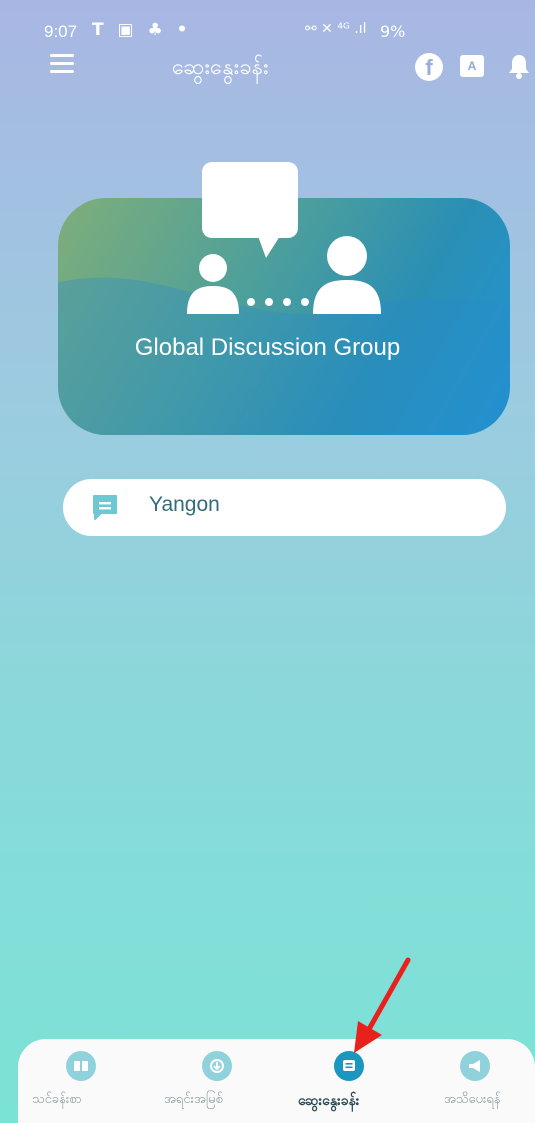  I want to click on bell-icon, so click(519, 66).